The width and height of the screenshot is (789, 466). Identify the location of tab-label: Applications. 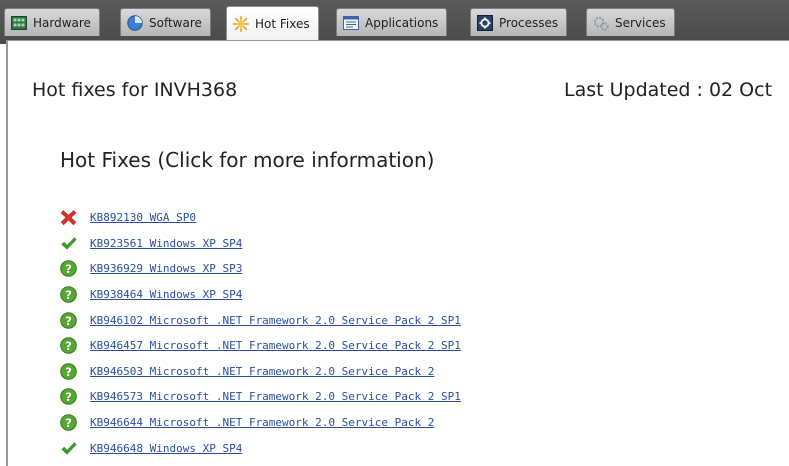
(402, 22).